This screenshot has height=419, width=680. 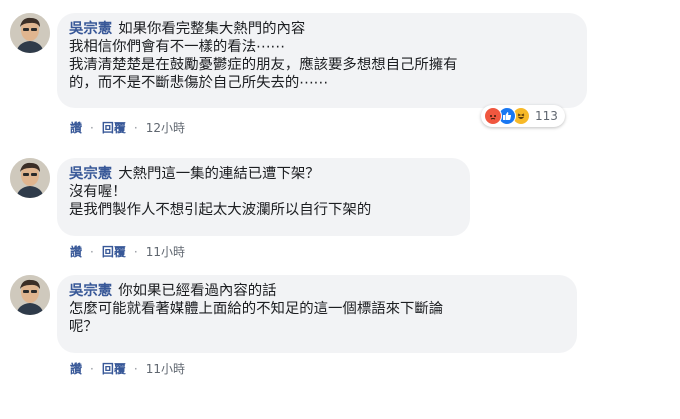 I want to click on comment-text-line: 怎麼可能就看著媒體上面給的不知足的這一個標語來下斷論, so click(x=256, y=309).